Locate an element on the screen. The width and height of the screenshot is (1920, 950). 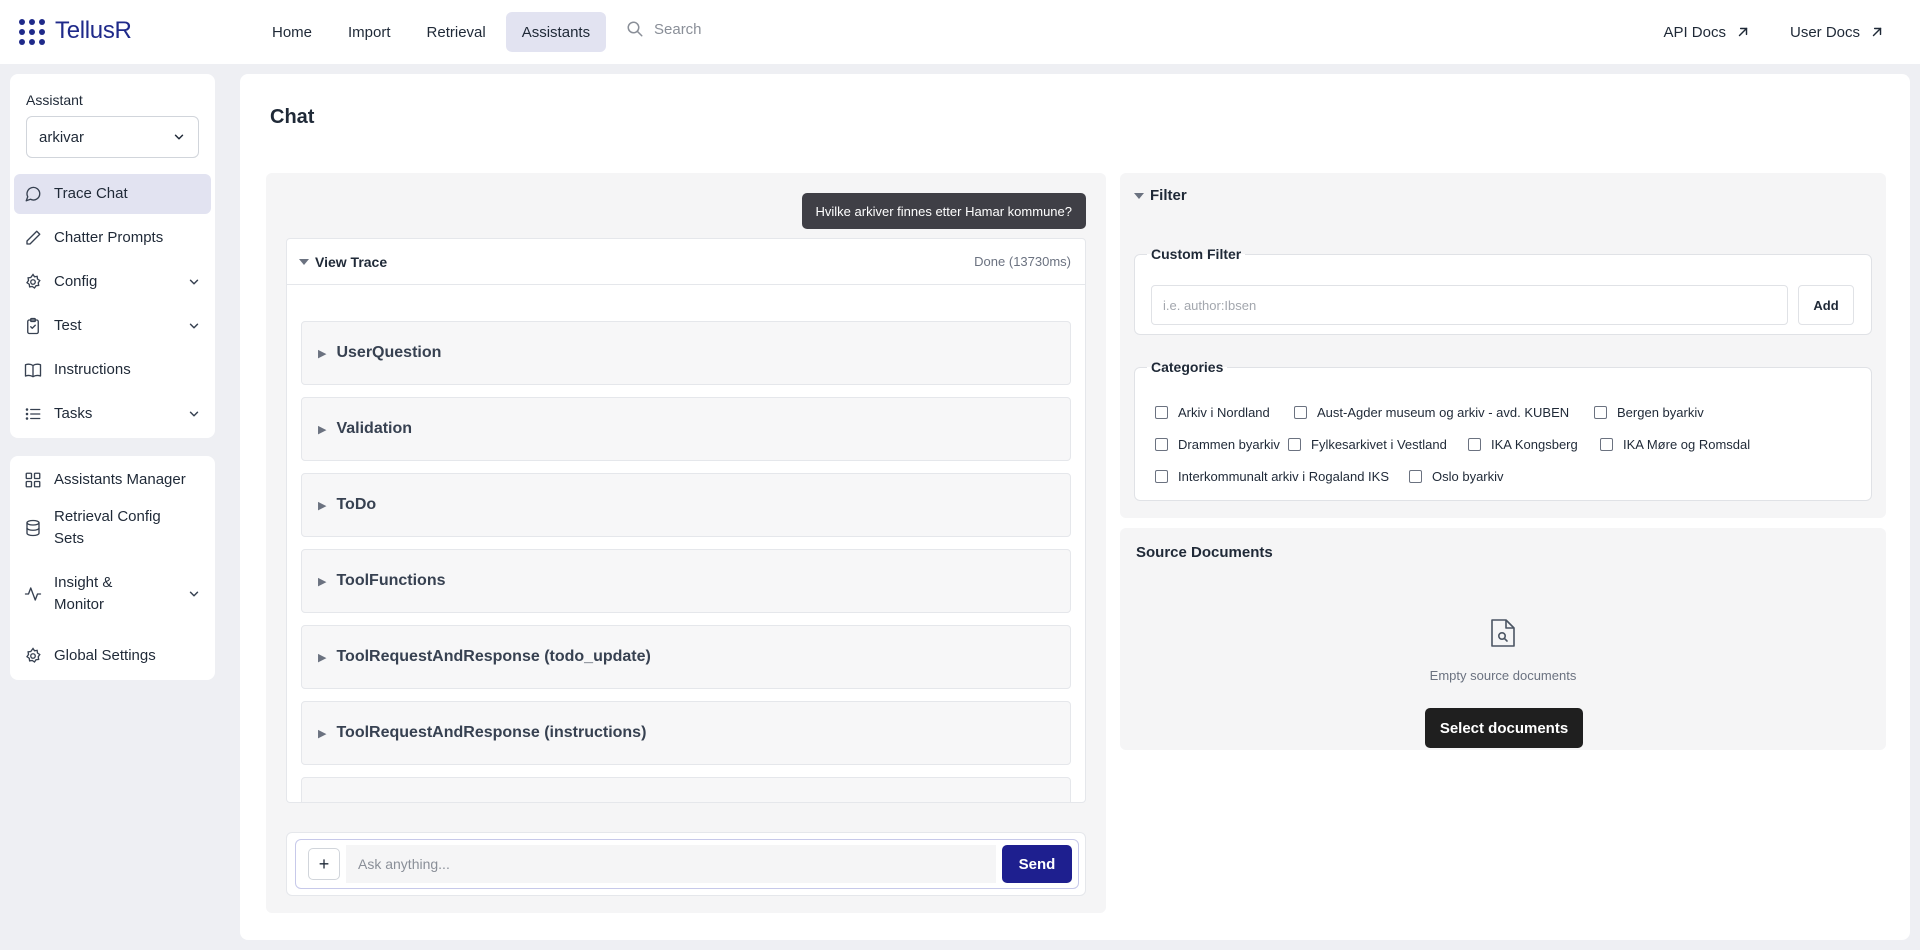
trace-step: ▶ ToolFunctions is located at coordinates (686, 581).